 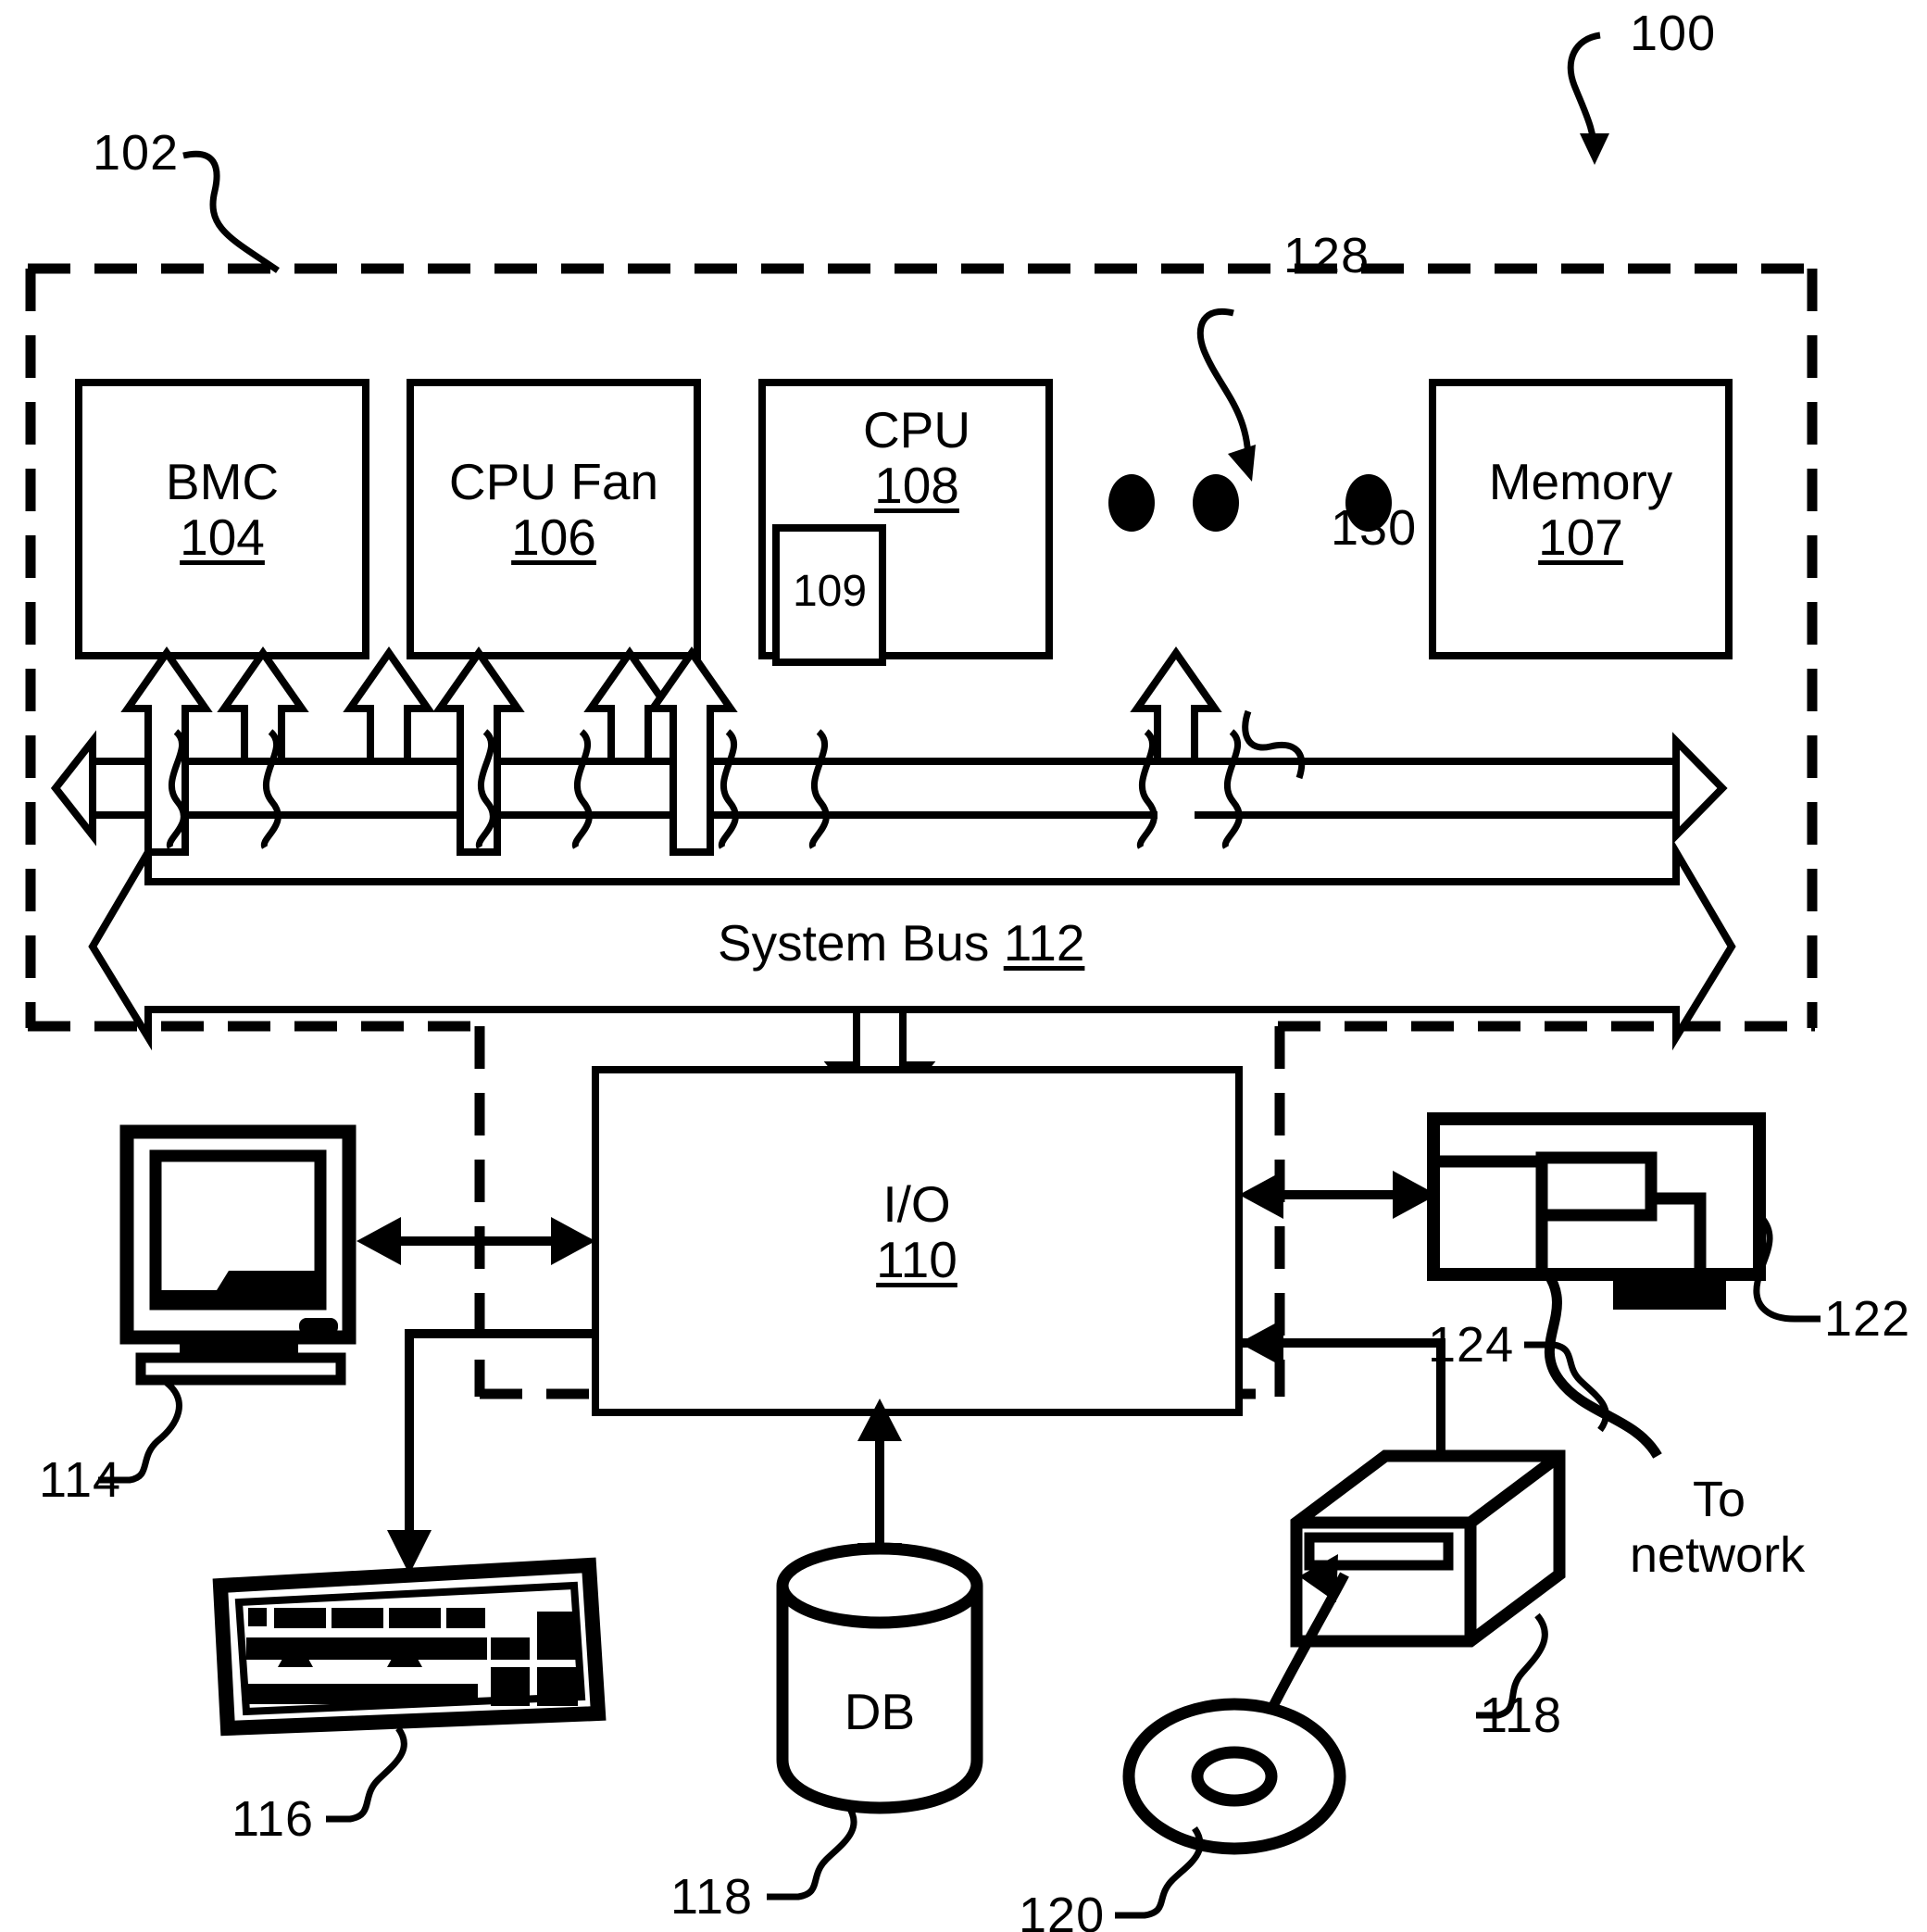 What do you see at coordinates (1580, 481) in the screenshot?
I see `memory-block-label: Memory` at bounding box center [1580, 481].